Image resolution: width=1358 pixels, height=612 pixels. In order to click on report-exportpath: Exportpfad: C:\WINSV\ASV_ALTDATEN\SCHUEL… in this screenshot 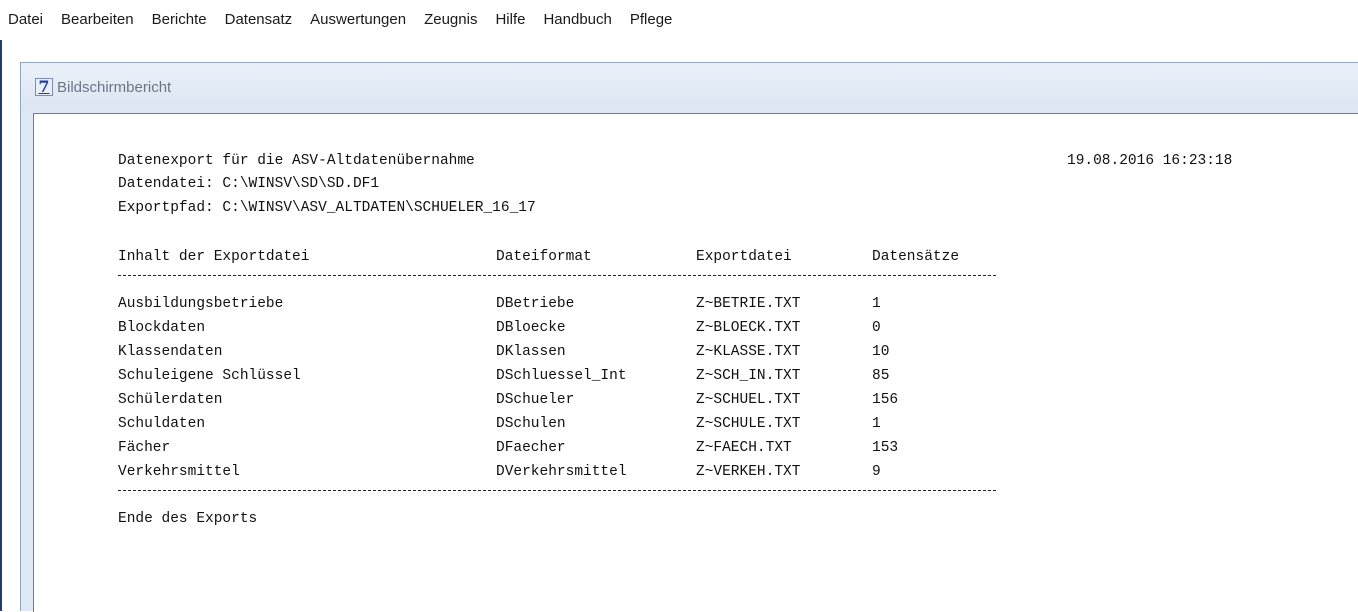, I will do `click(327, 208)`.